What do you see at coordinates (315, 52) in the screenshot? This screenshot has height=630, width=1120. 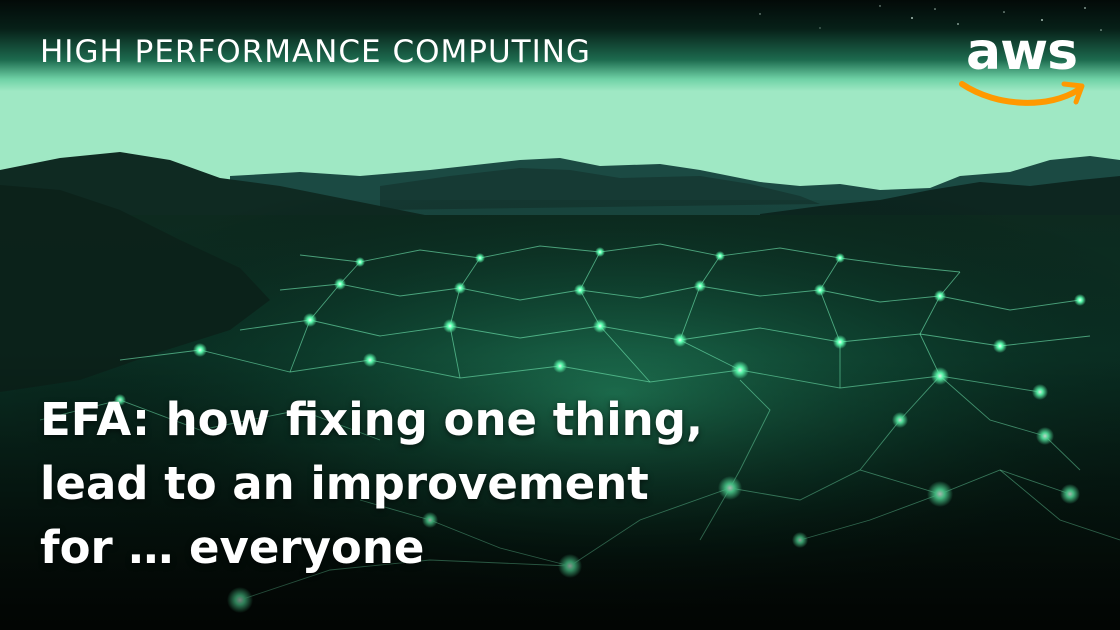 I see `category-label: HIGH PERFORMANCE COMPUTING` at bounding box center [315, 52].